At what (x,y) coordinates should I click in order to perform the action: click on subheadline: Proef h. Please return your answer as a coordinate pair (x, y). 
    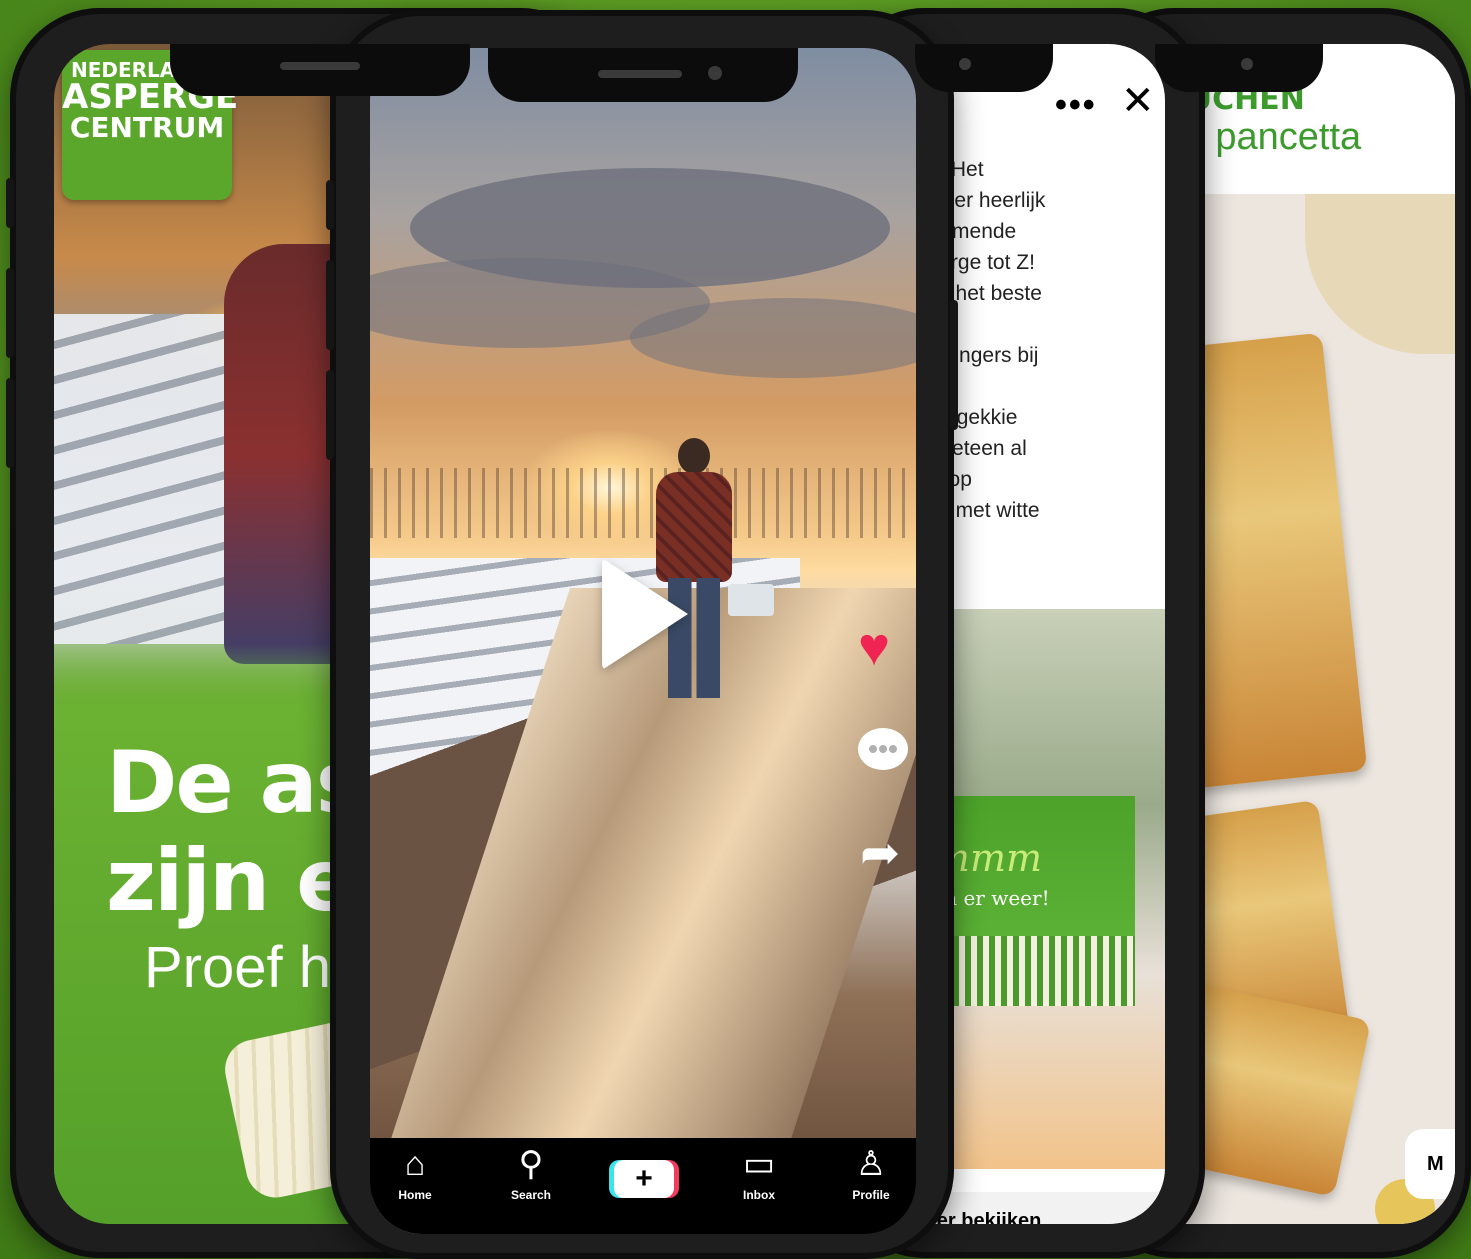
    Looking at the image, I should click on (237, 967).